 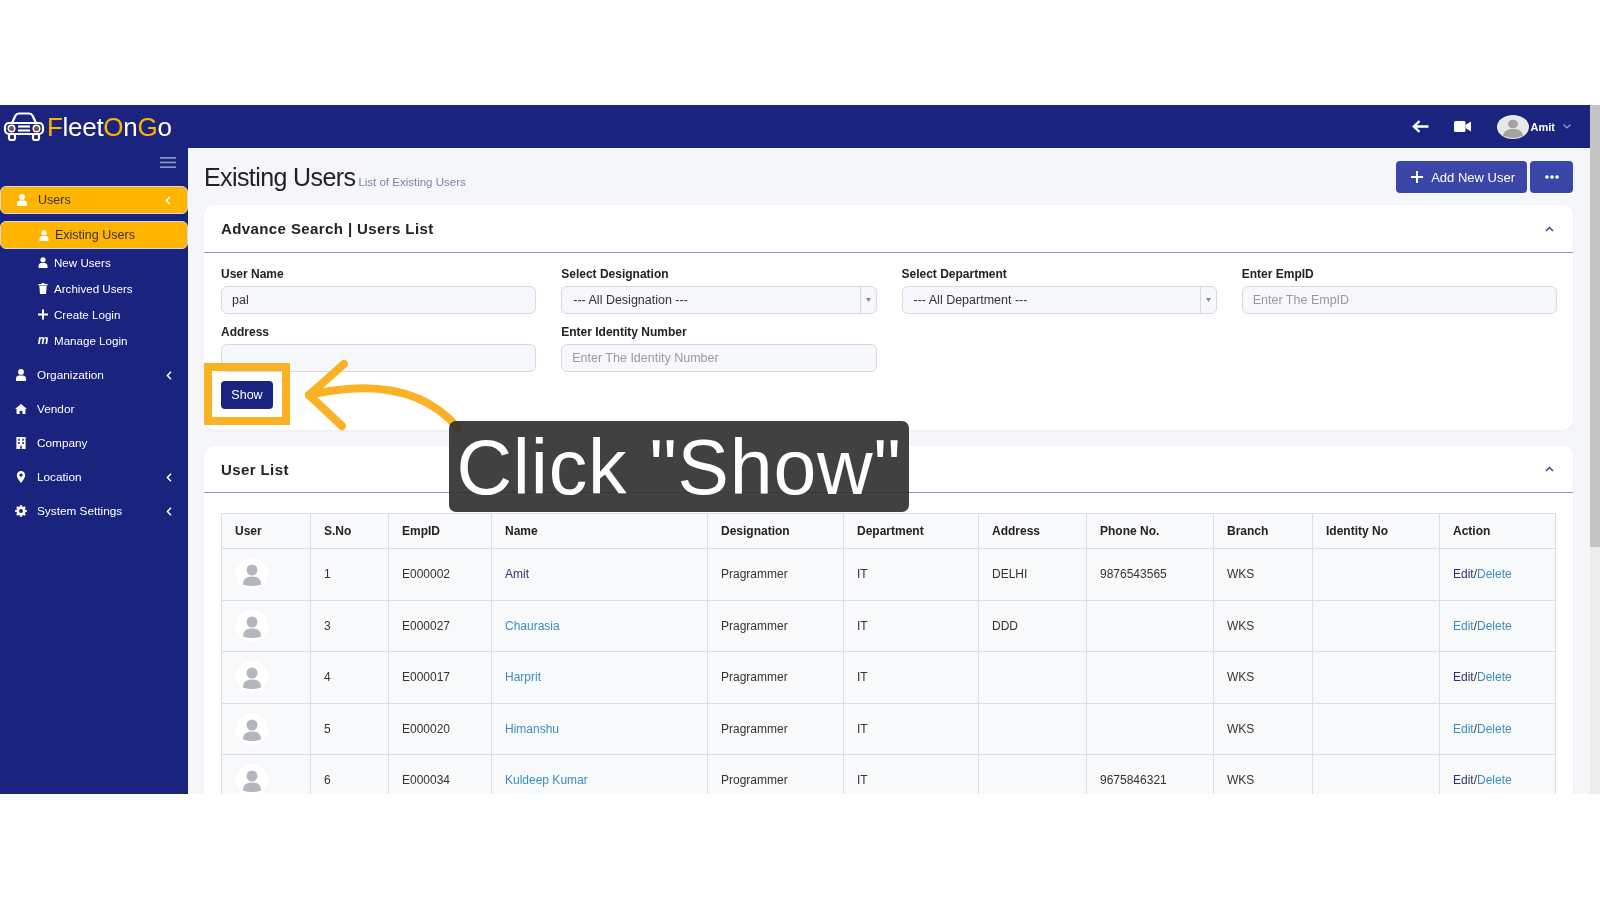 I want to click on table-cell: E000017, so click(x=440, y=677).